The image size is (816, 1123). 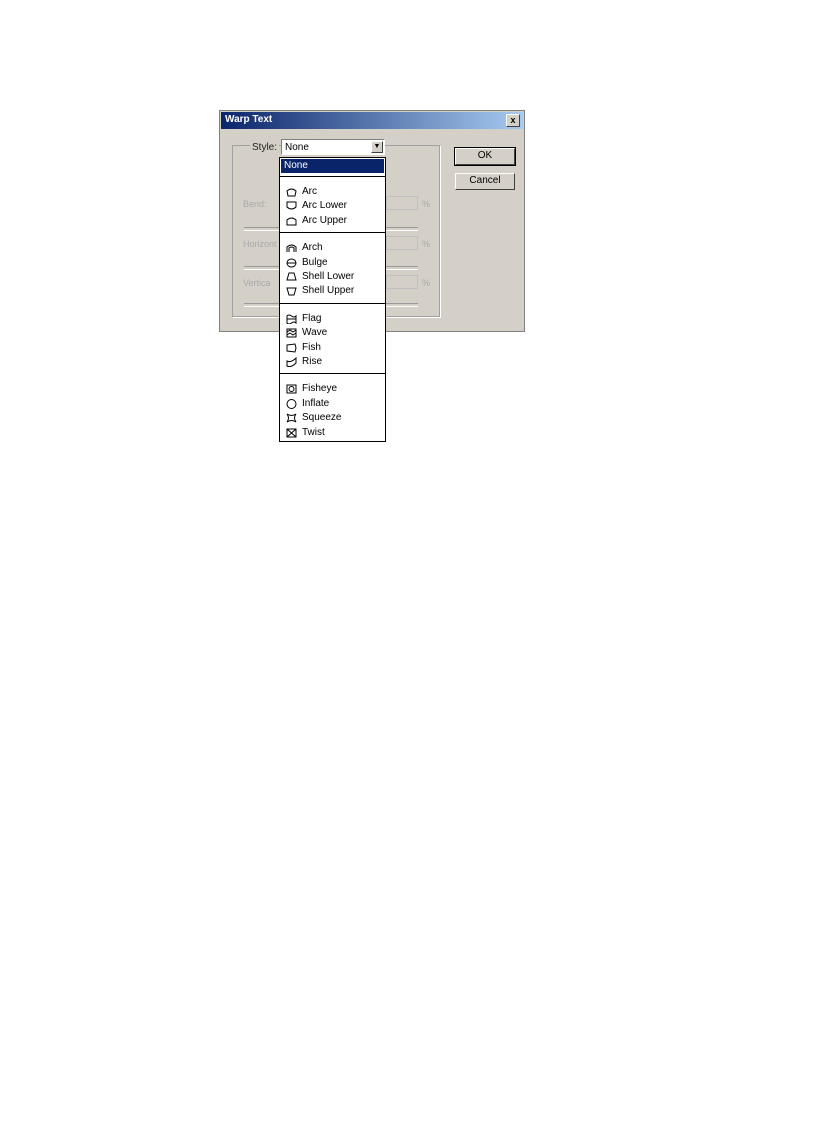 What do you see at coordinates (291, 403) in the screenshot?
I see `inflate-icon` at bounding box center [291, 403].